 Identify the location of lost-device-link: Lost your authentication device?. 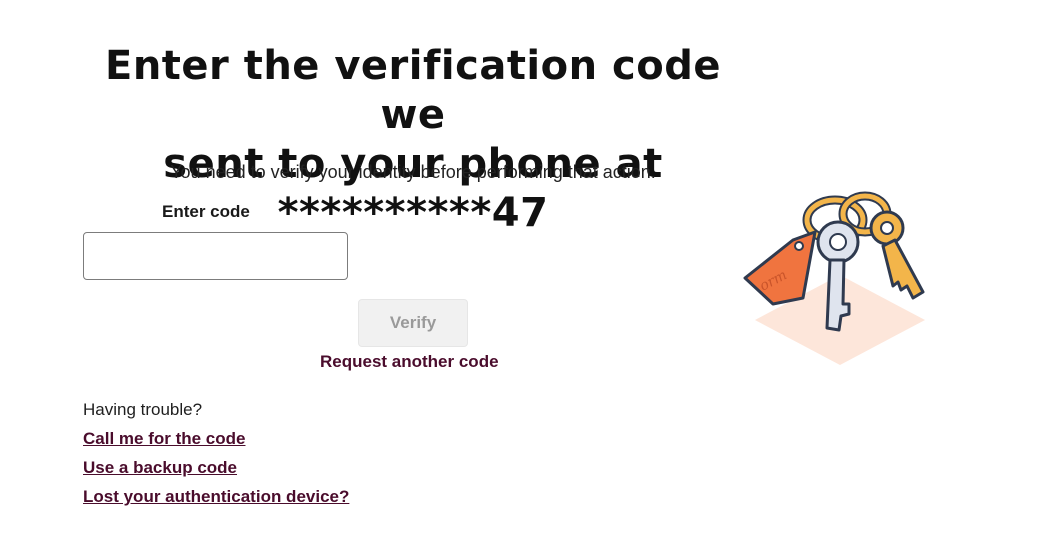
(216, 497).